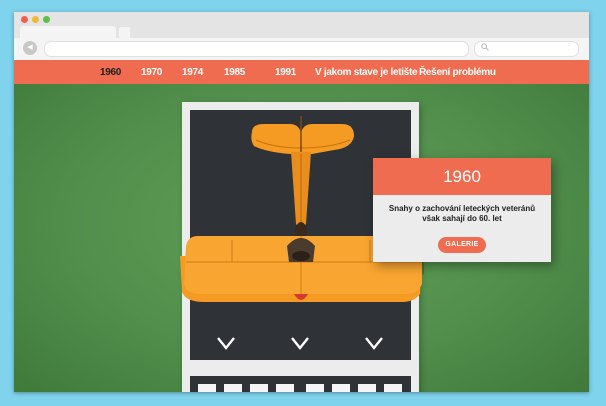 This screenshot has height=406, width=606. I want to click on nav-item-solution: Řešení problému, so click(457, 72).